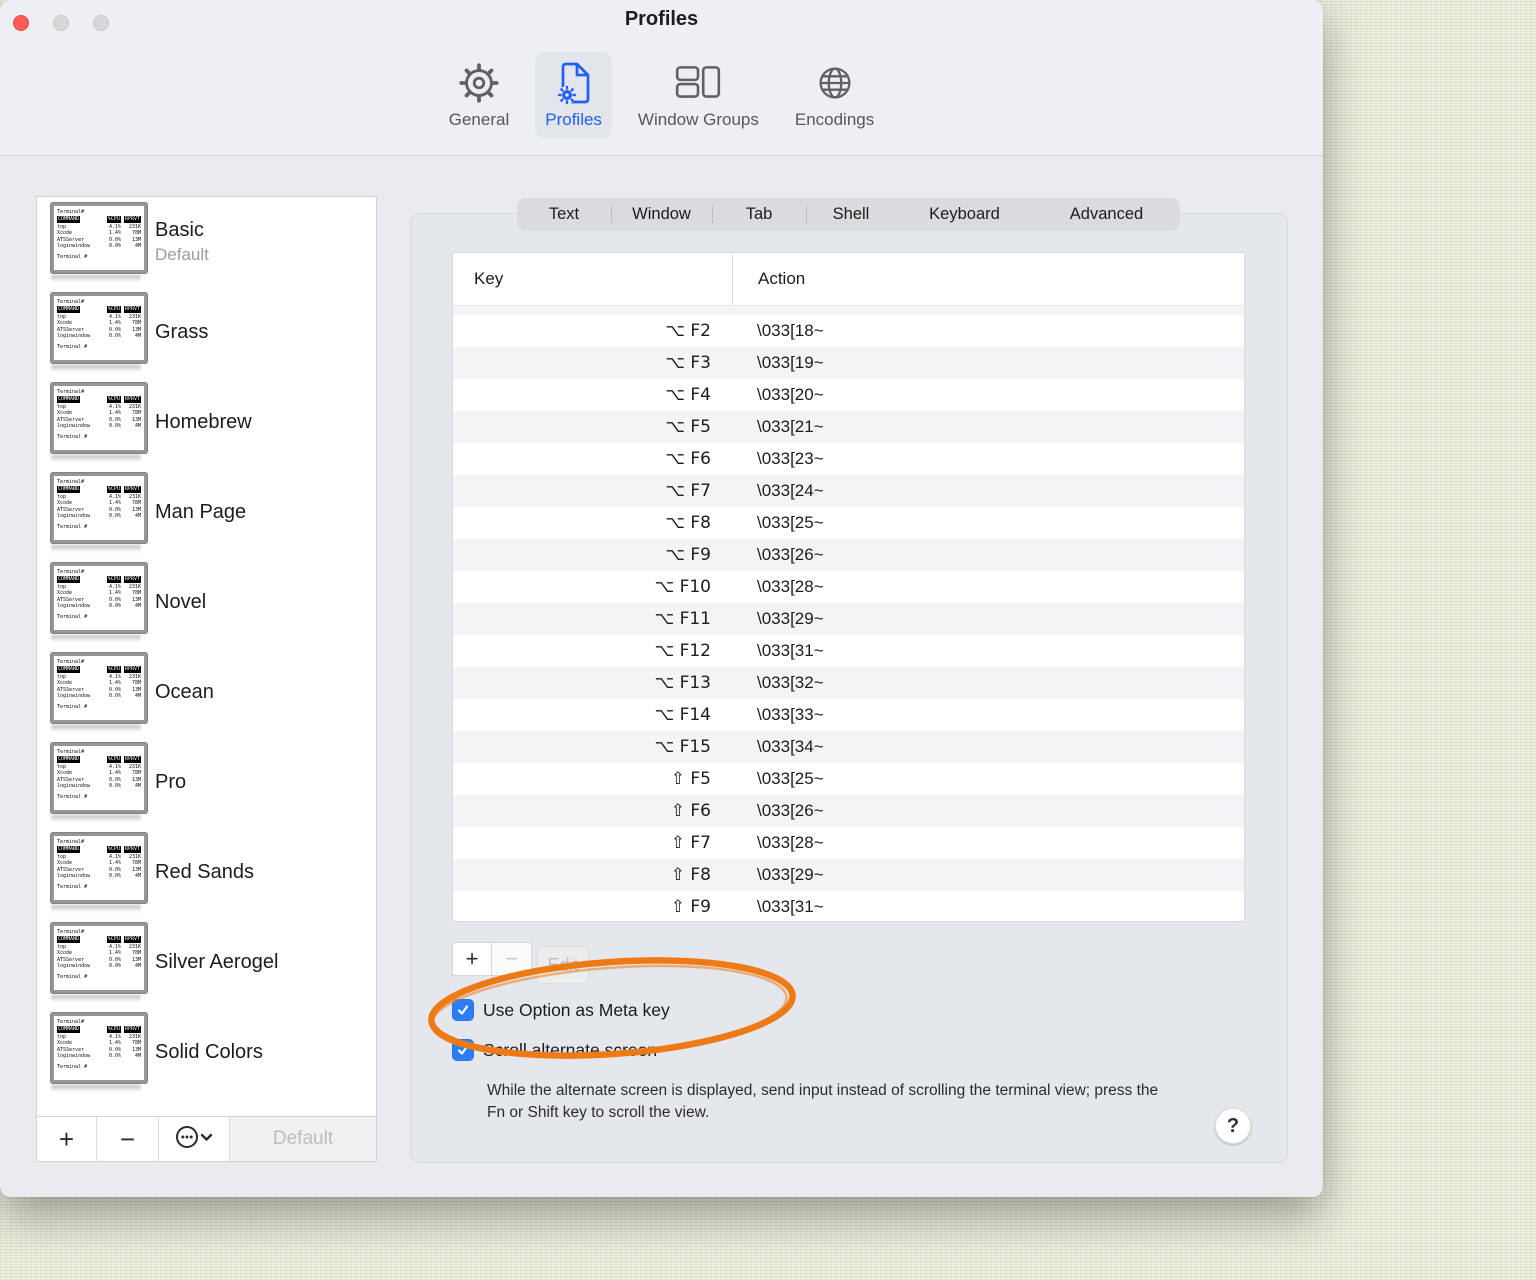  I want to click on toolbar-item-label: Encodings, so click(834, 119).